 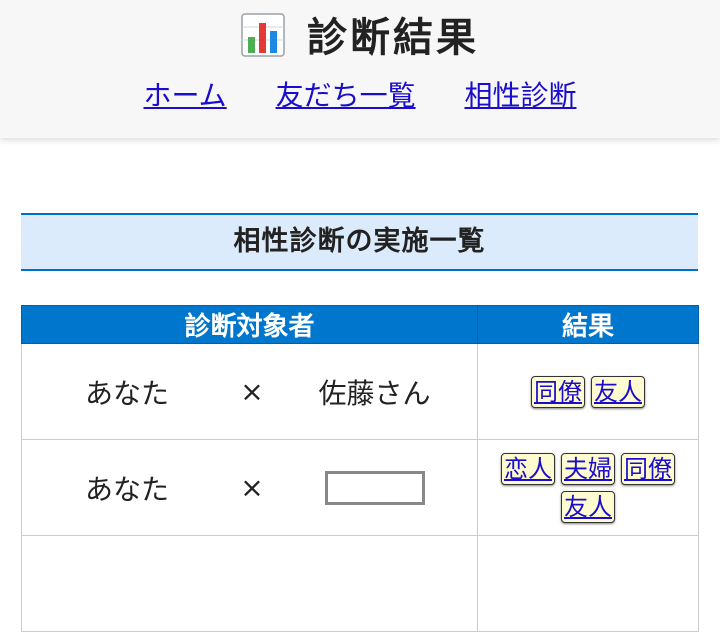 What do you see at coordinates (528, 468) in the screenshot?
I see `result-tag: 恋人` at bounding box center [528, 468].